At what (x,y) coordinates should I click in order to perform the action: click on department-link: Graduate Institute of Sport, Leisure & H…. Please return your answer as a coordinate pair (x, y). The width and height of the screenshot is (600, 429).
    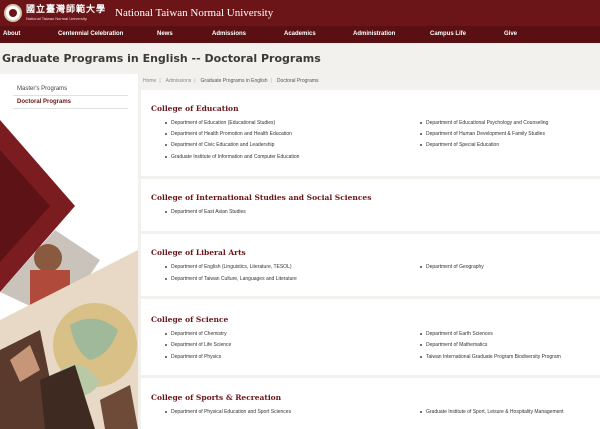
    Looking at the image, I should click on (491, 412).